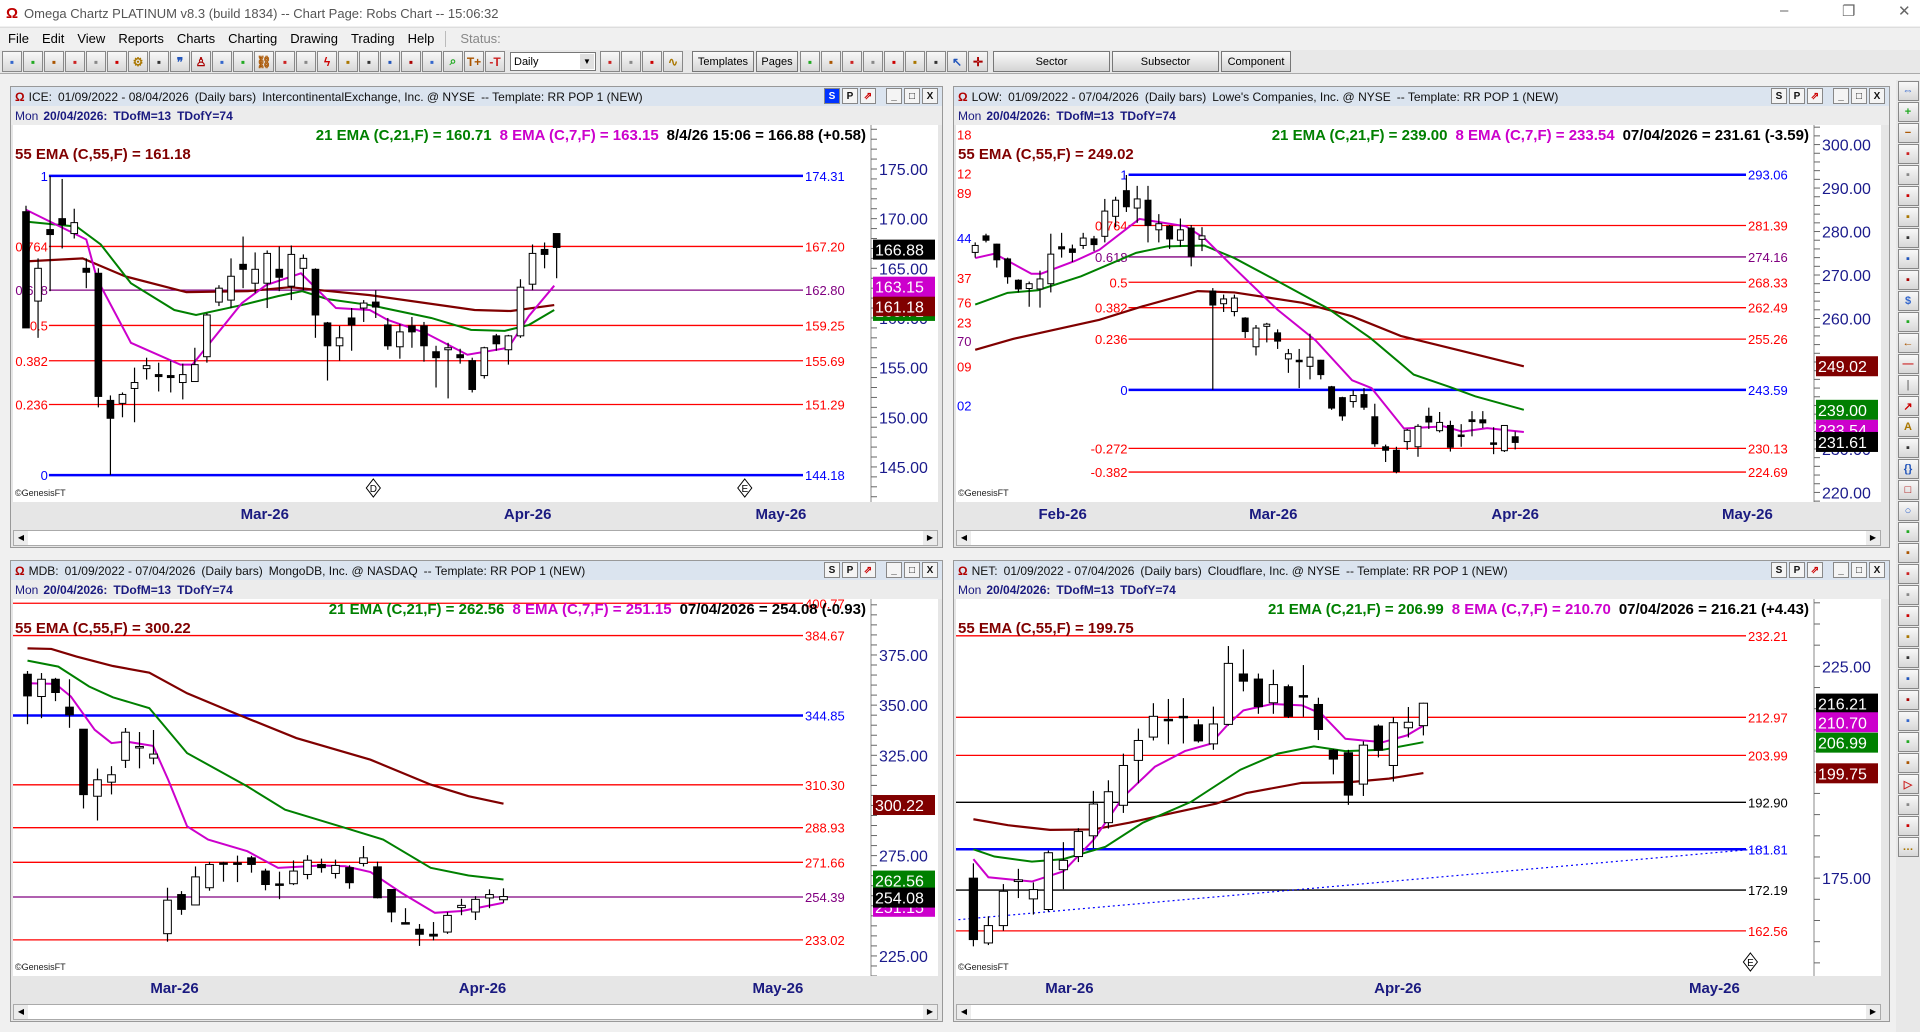  What do you see at coordinates (1908, 343) in the screenshot?
I see `arrow-left-icon: ←` at bounding box center [1908, 343].